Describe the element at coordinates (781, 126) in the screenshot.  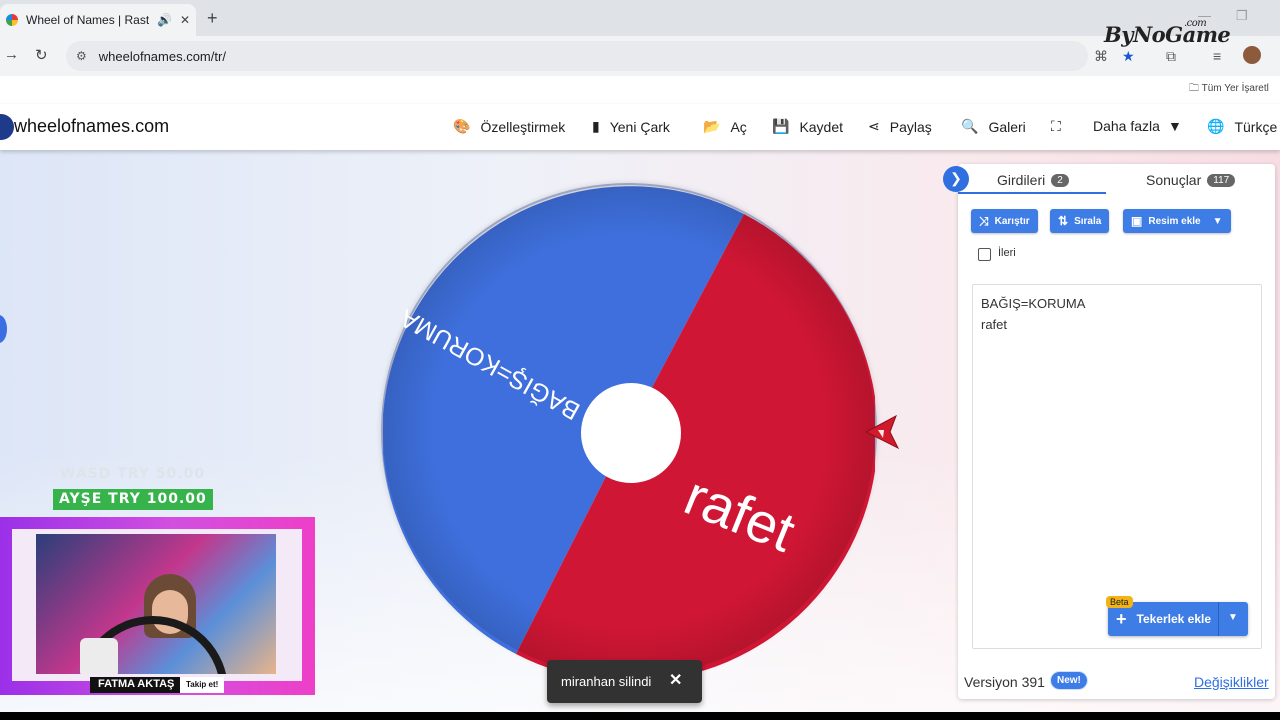
I see `save-icon: 💾` at that location.